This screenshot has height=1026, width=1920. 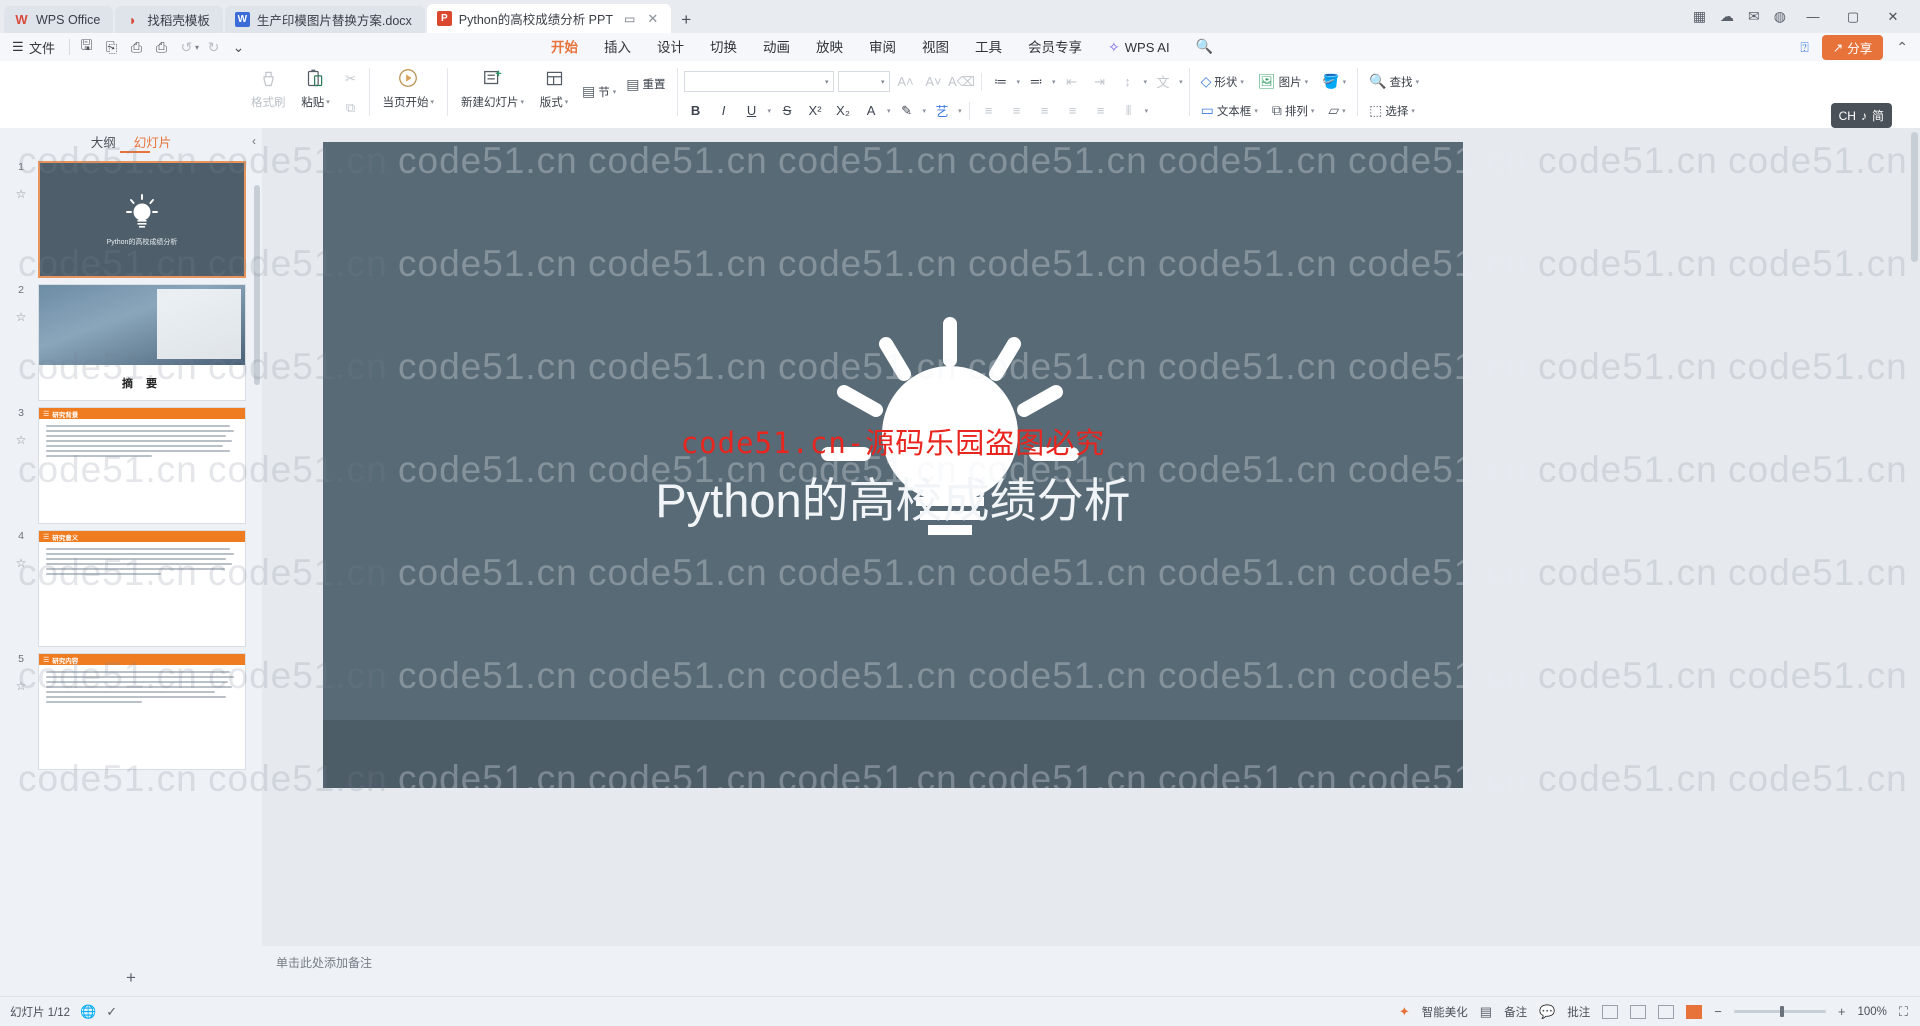 I want to click on layout-button: 版式 ▾, so click(x=554, y=93).